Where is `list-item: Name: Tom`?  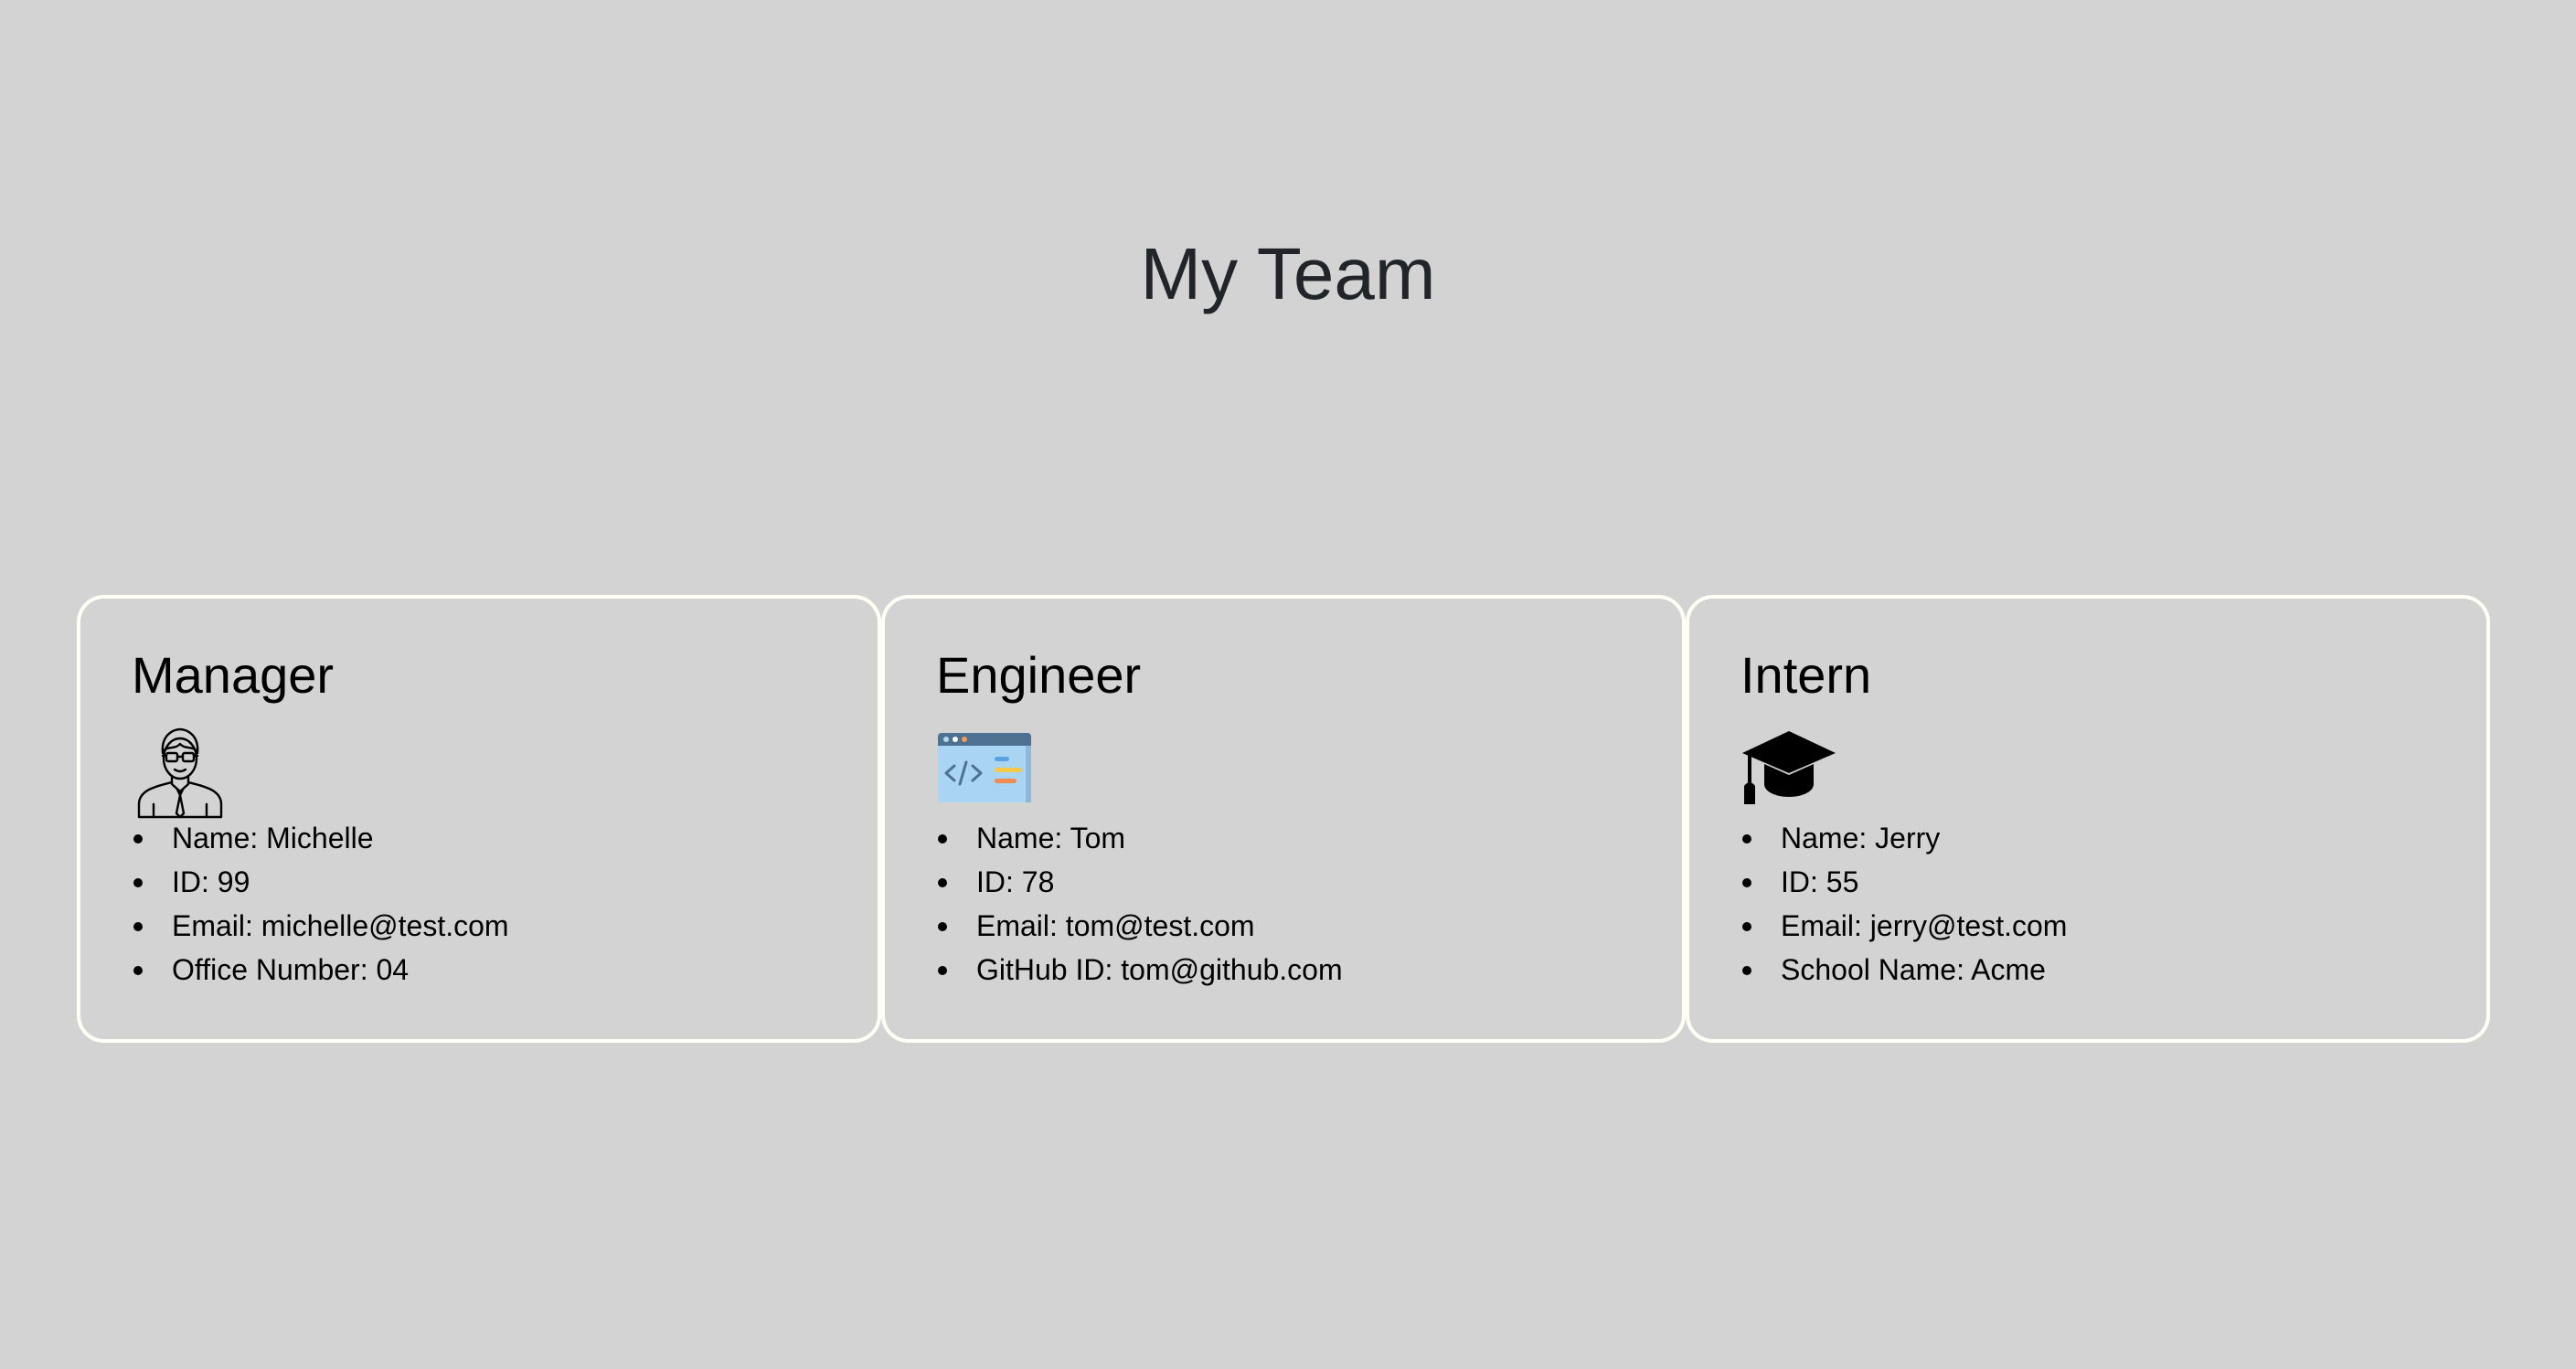 list-item: Name: Tom is located at coordinates (1140, 838).